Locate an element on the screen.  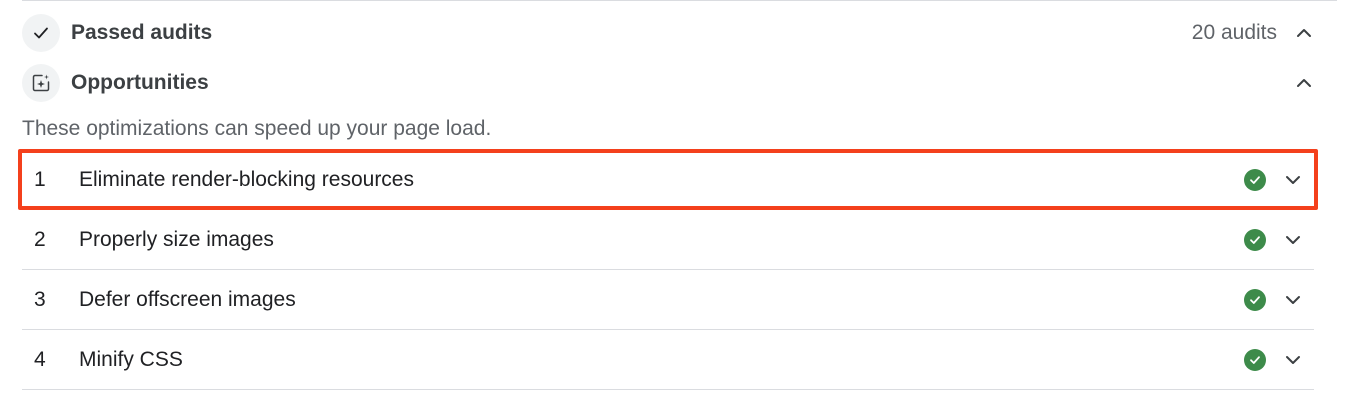
list-item: 1 Eliminate render-blocking resources is located at coordinates (668, 179).